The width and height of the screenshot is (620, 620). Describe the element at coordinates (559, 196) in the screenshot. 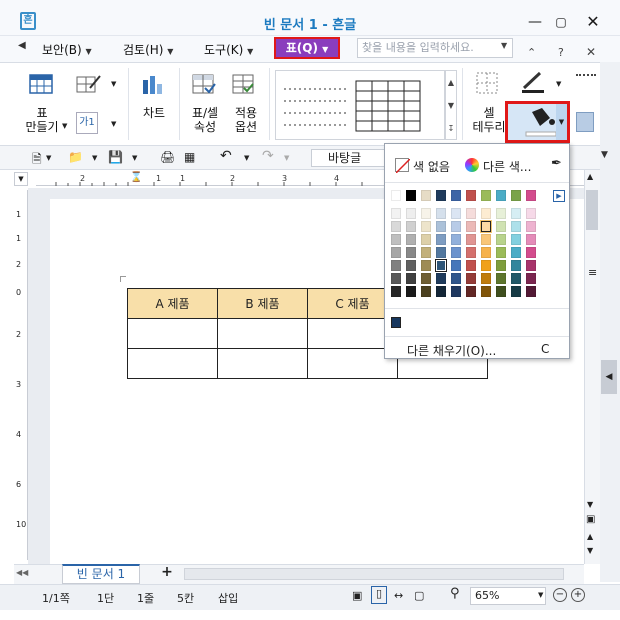

I see `more-colors-icon: ▶` at that location.